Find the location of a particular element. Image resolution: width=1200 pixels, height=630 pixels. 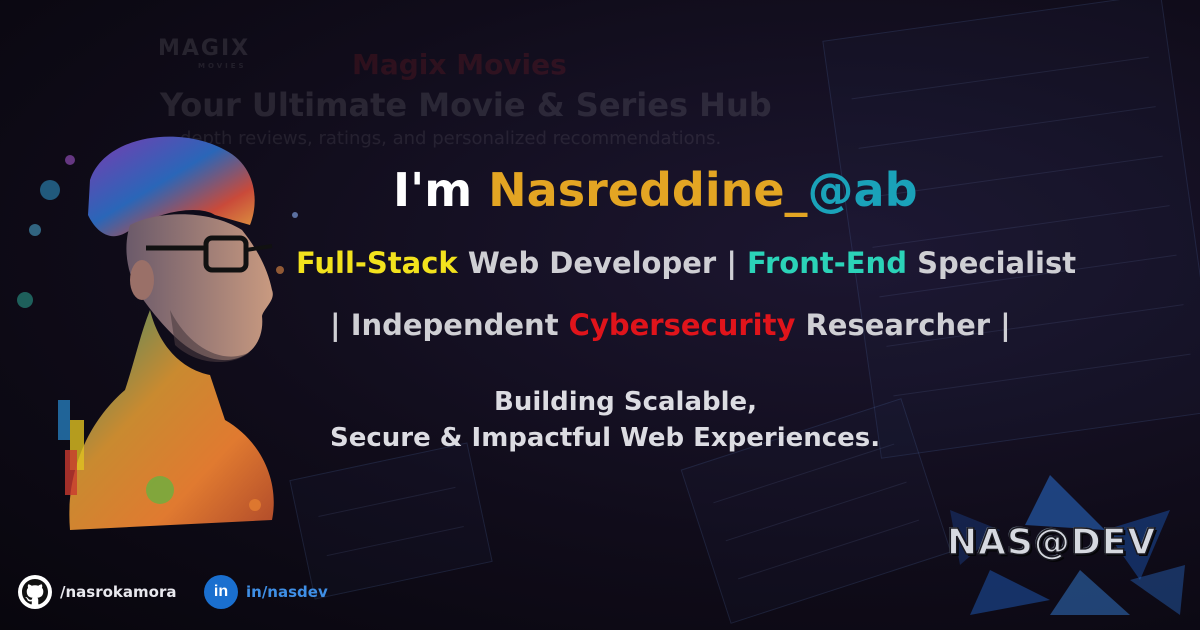

headline: I'm Nasreddine_@ab is located at coordinates (693, 190).